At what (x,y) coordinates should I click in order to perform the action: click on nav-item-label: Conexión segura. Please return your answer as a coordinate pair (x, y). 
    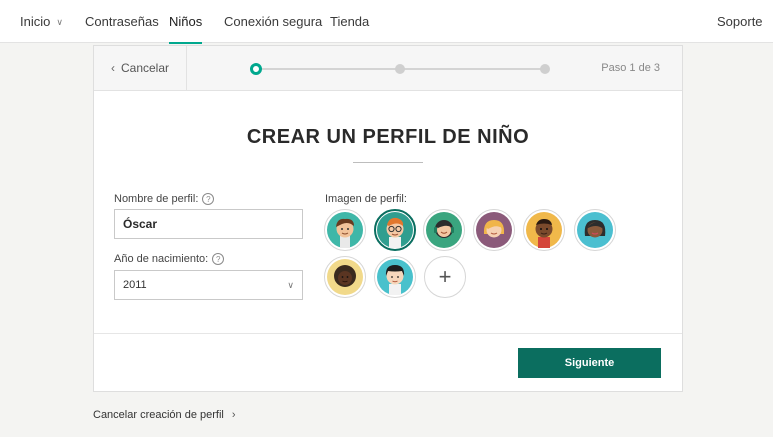
    Looking at the image, I should click on (273, 21).